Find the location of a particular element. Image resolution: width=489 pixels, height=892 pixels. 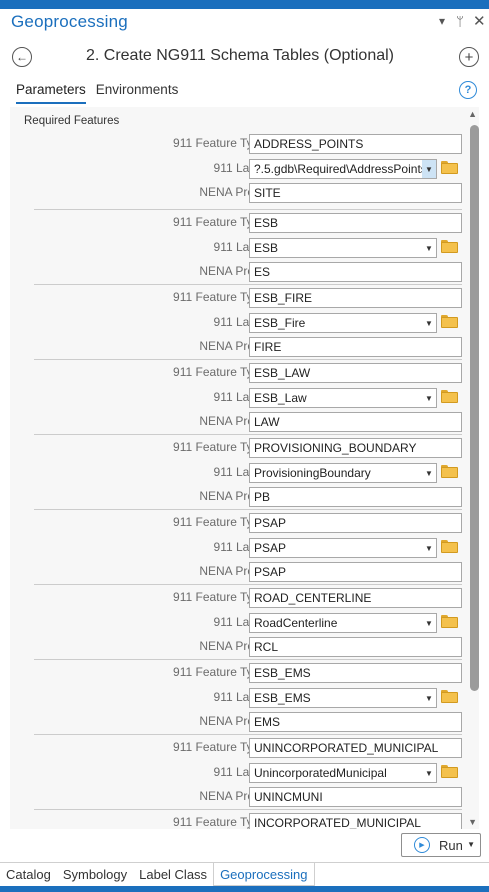

scroll-down-icon: ▼ is located at coordinates (472, 822).